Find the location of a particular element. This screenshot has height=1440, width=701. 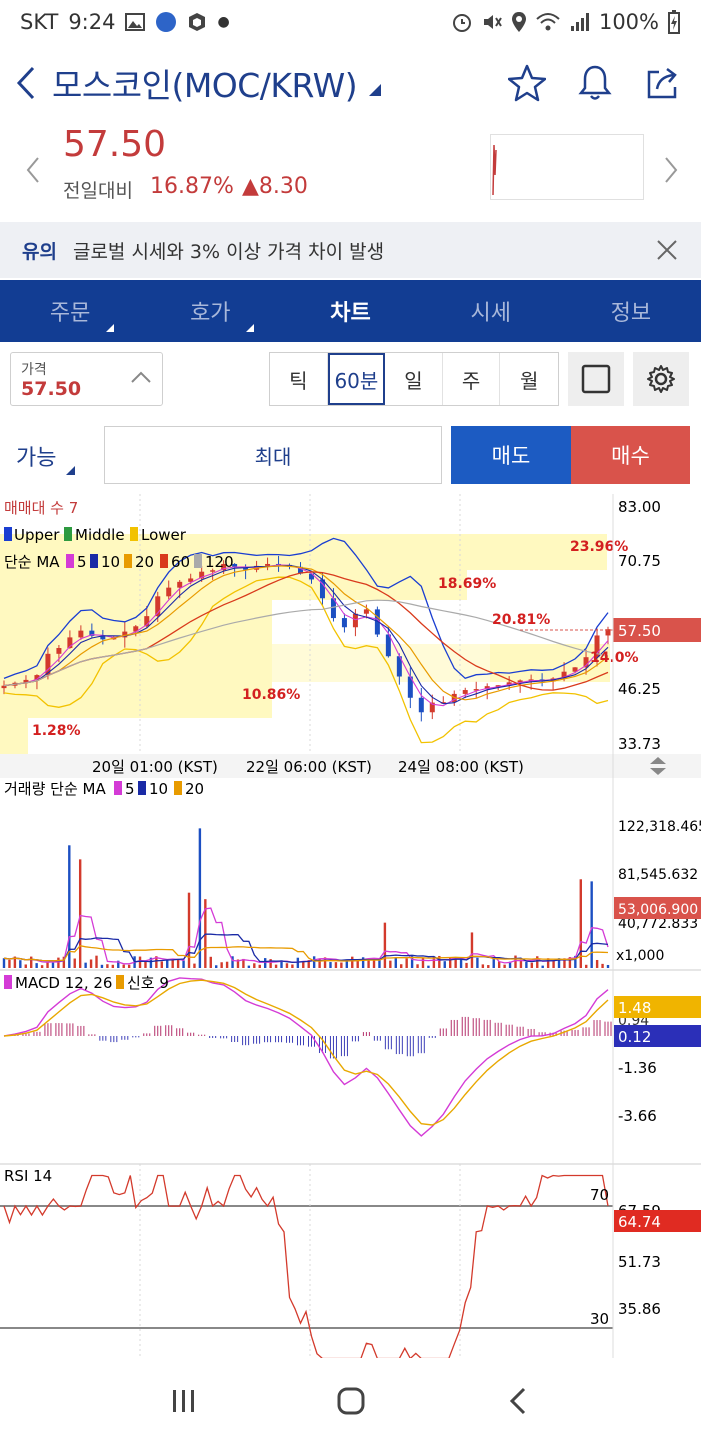

home-button is located at coordinates (351, 1401).